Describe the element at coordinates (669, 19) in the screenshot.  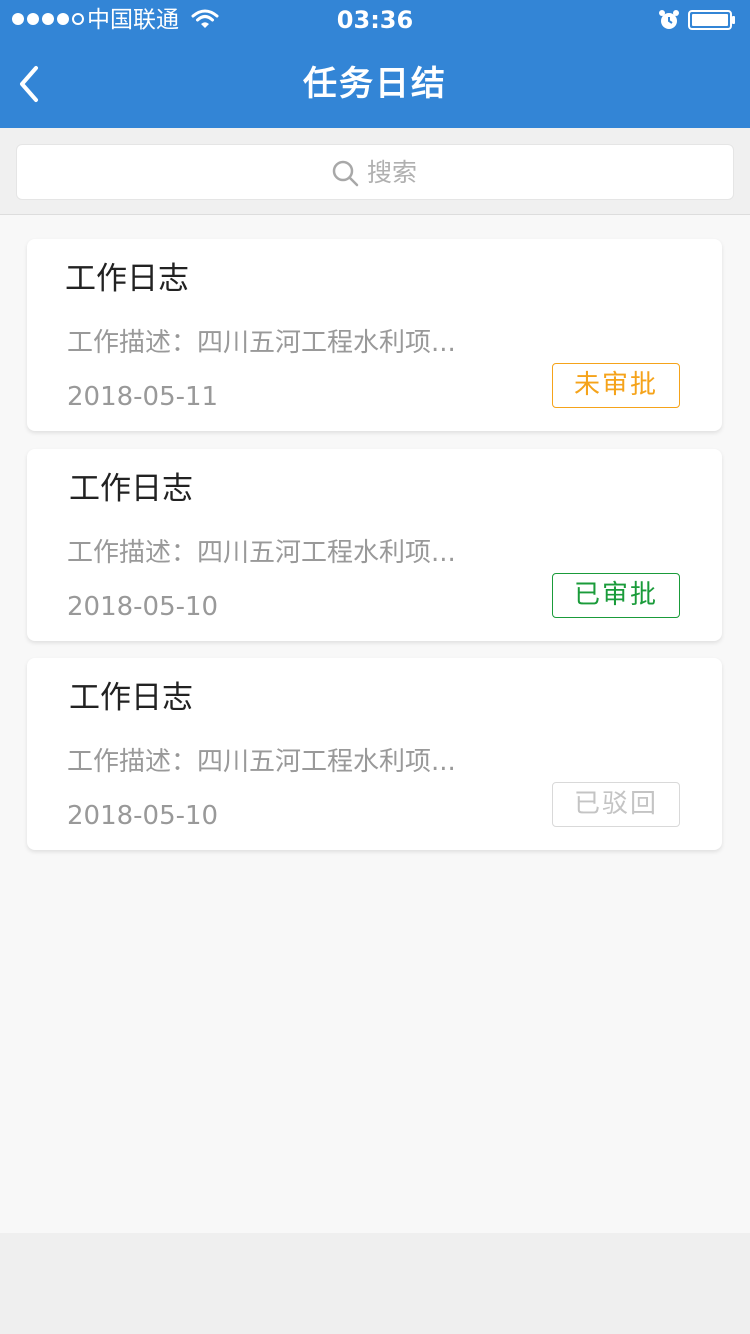
I see `alarm-icon` at that location.